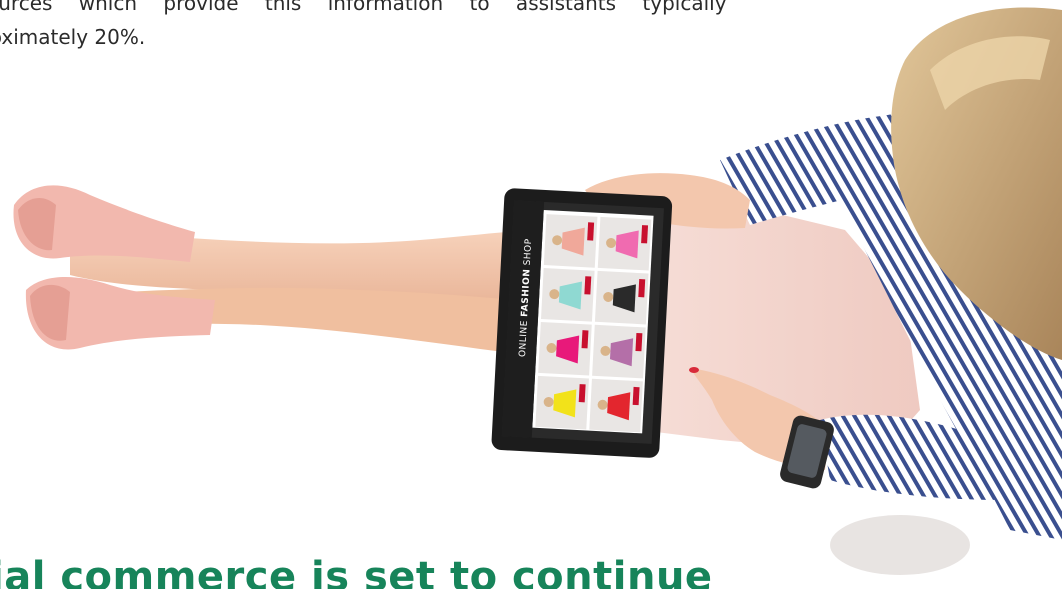 This screenshot has height=589, width=1062. What do you see at coordinates (356, 571) in the screenshot?
I see `section-headline: ial commerce is set to continue` at bounding box center [356, 571].